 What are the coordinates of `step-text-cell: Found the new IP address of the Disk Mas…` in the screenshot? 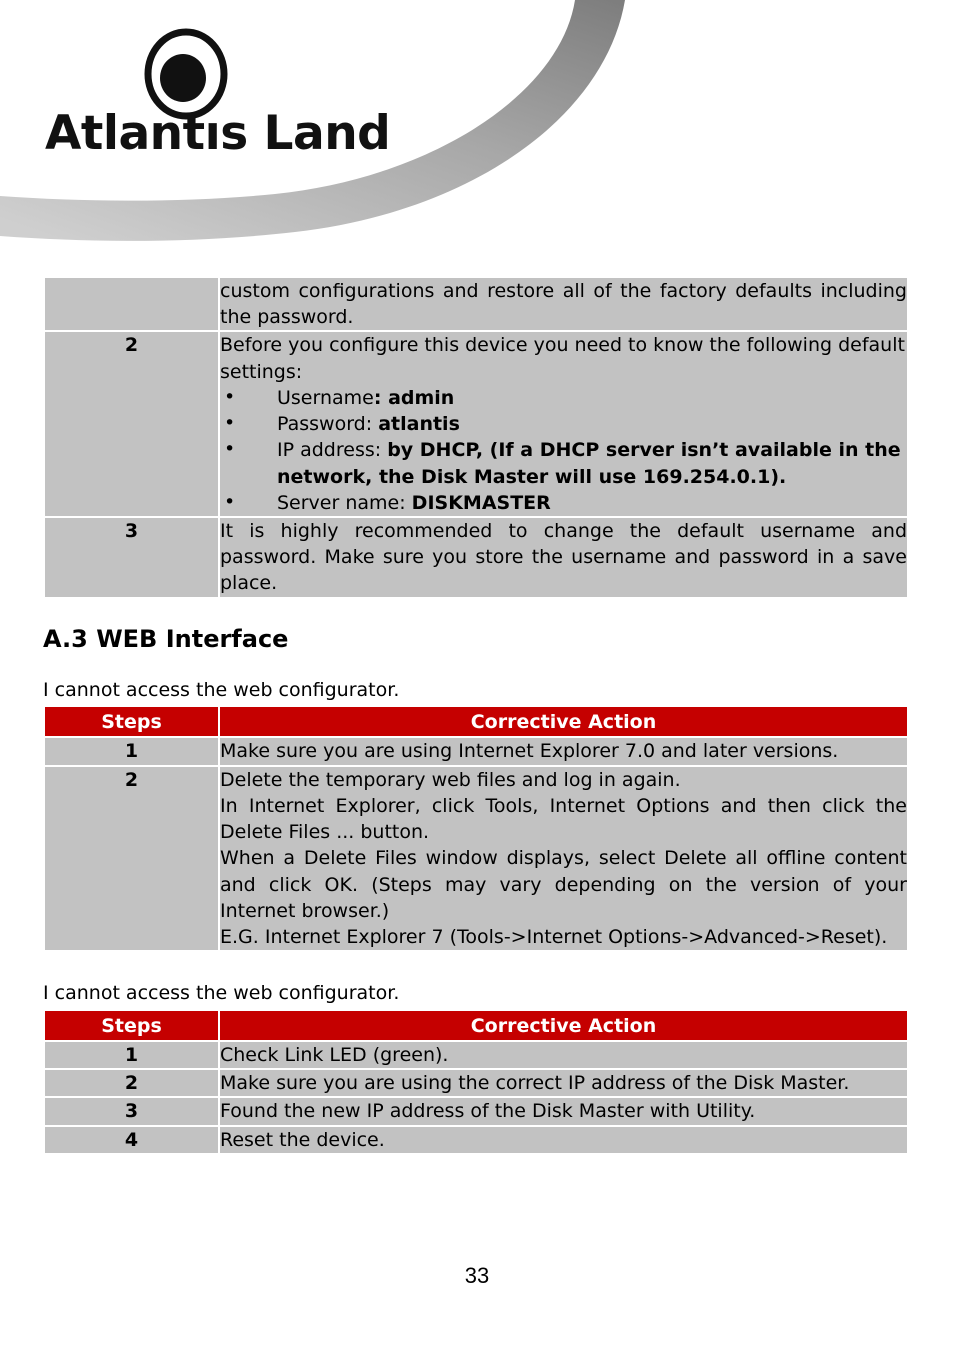 It's located at (563, 1111).